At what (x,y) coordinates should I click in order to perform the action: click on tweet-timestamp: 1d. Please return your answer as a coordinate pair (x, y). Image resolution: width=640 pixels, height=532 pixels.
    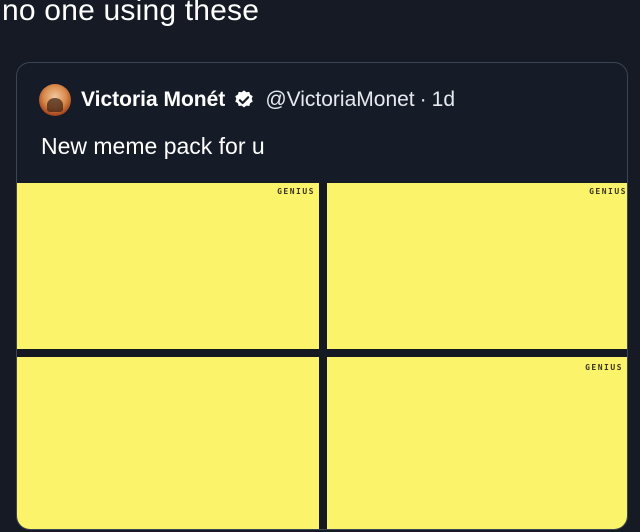
    Looking at the image, I should click on (443, 100).